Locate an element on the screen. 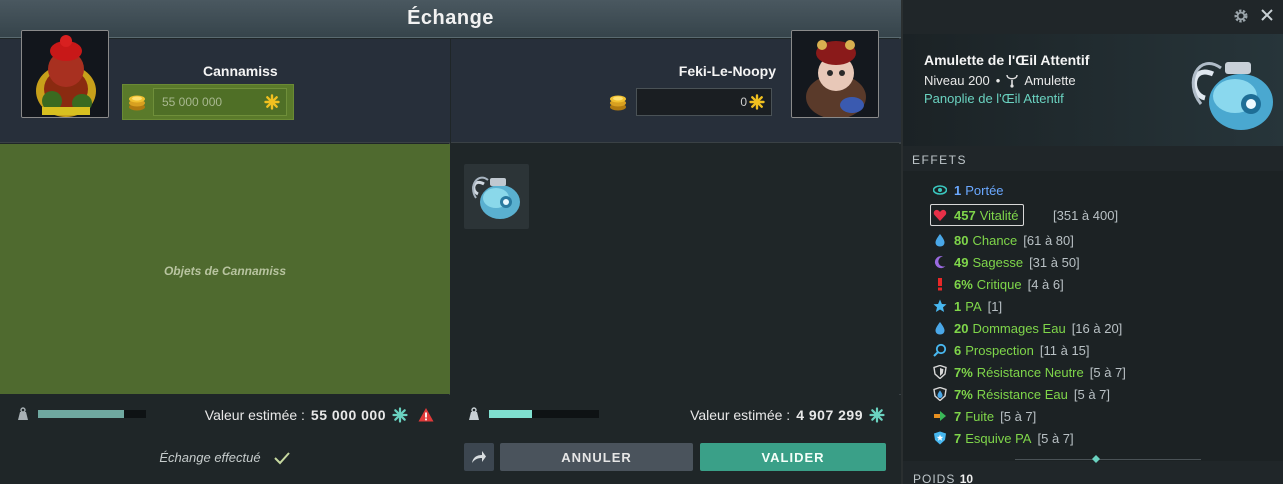 The width and height of the screenshot is (1283, 484). left-kamas-input: 55 000 000 is located at coordinates (220, 102).